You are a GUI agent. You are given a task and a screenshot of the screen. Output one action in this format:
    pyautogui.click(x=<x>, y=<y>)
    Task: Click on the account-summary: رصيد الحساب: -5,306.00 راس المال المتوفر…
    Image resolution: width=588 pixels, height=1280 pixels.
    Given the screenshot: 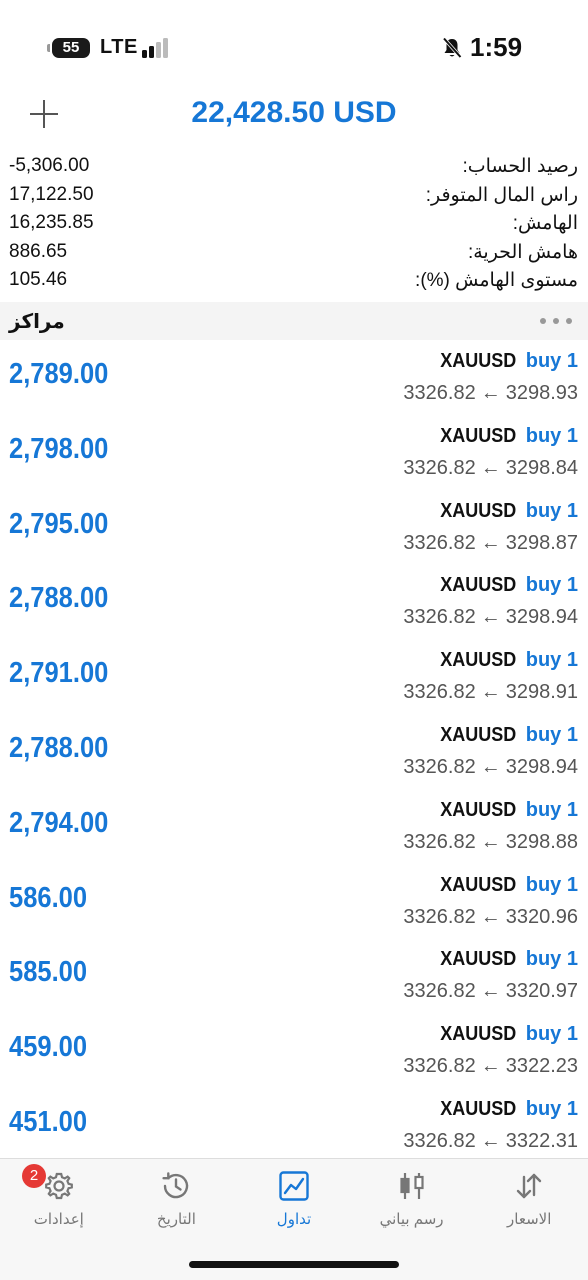 What is the action you would take?
    pyautogui.click(x=294, y=223)
    